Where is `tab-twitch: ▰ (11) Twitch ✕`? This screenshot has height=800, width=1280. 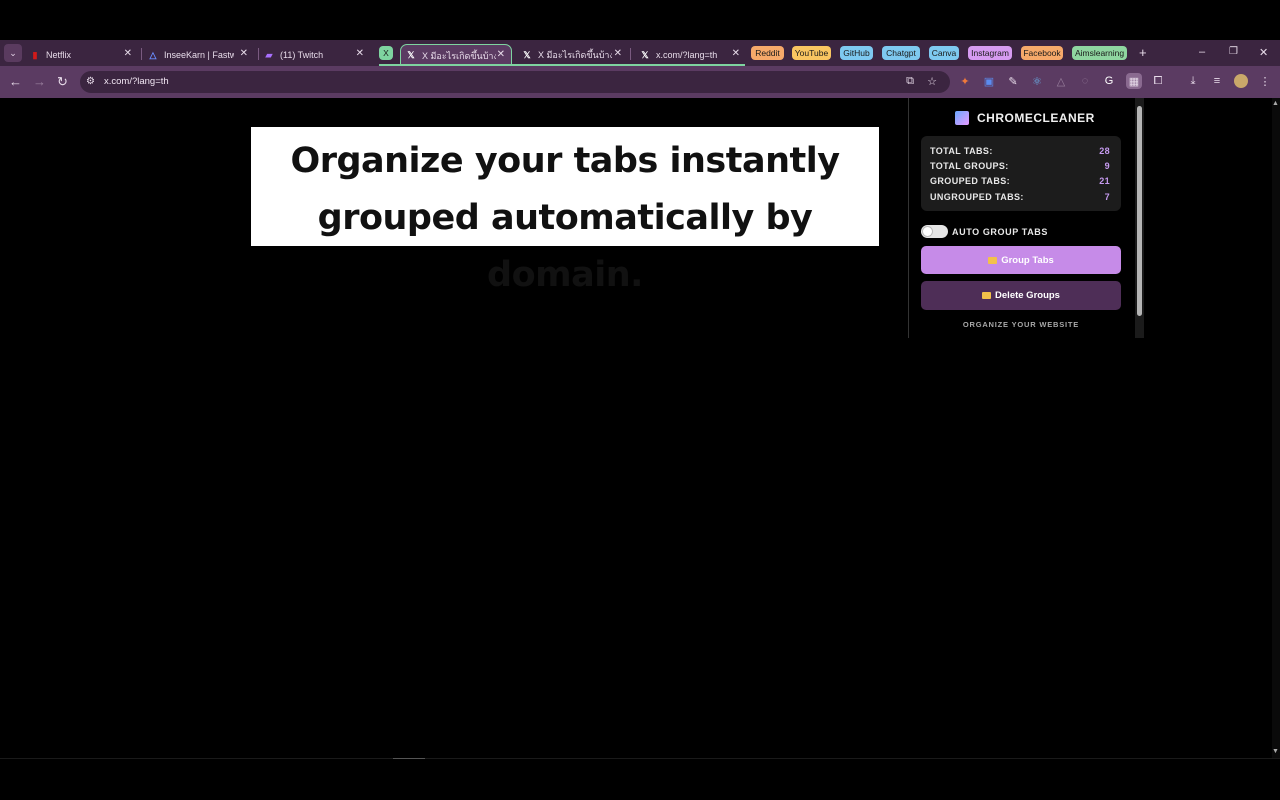
tab-twitch: ▰ (11) Twitch ✕ is located at coordinates (317, 55).